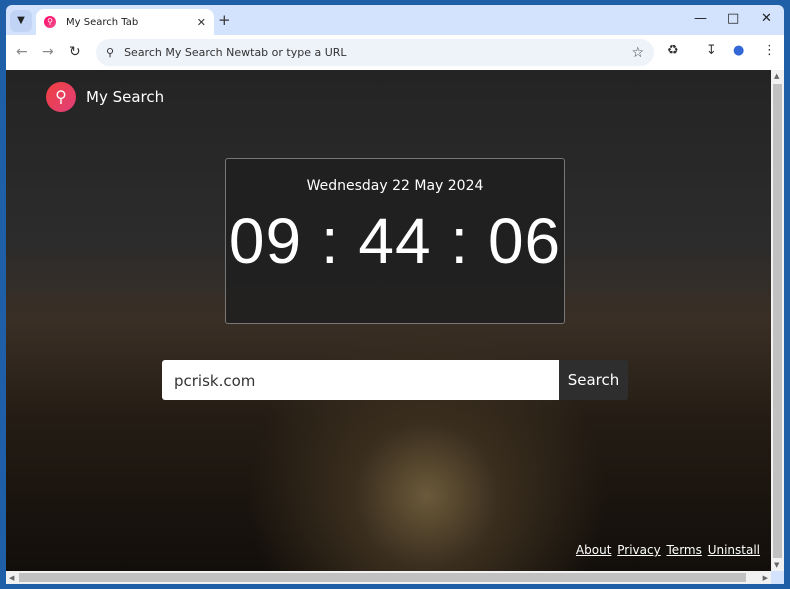  What do you see at coordinates (673, 50) in the screenshot?
I see `extensions-icon: ♻` at bounding box center [673, 50].